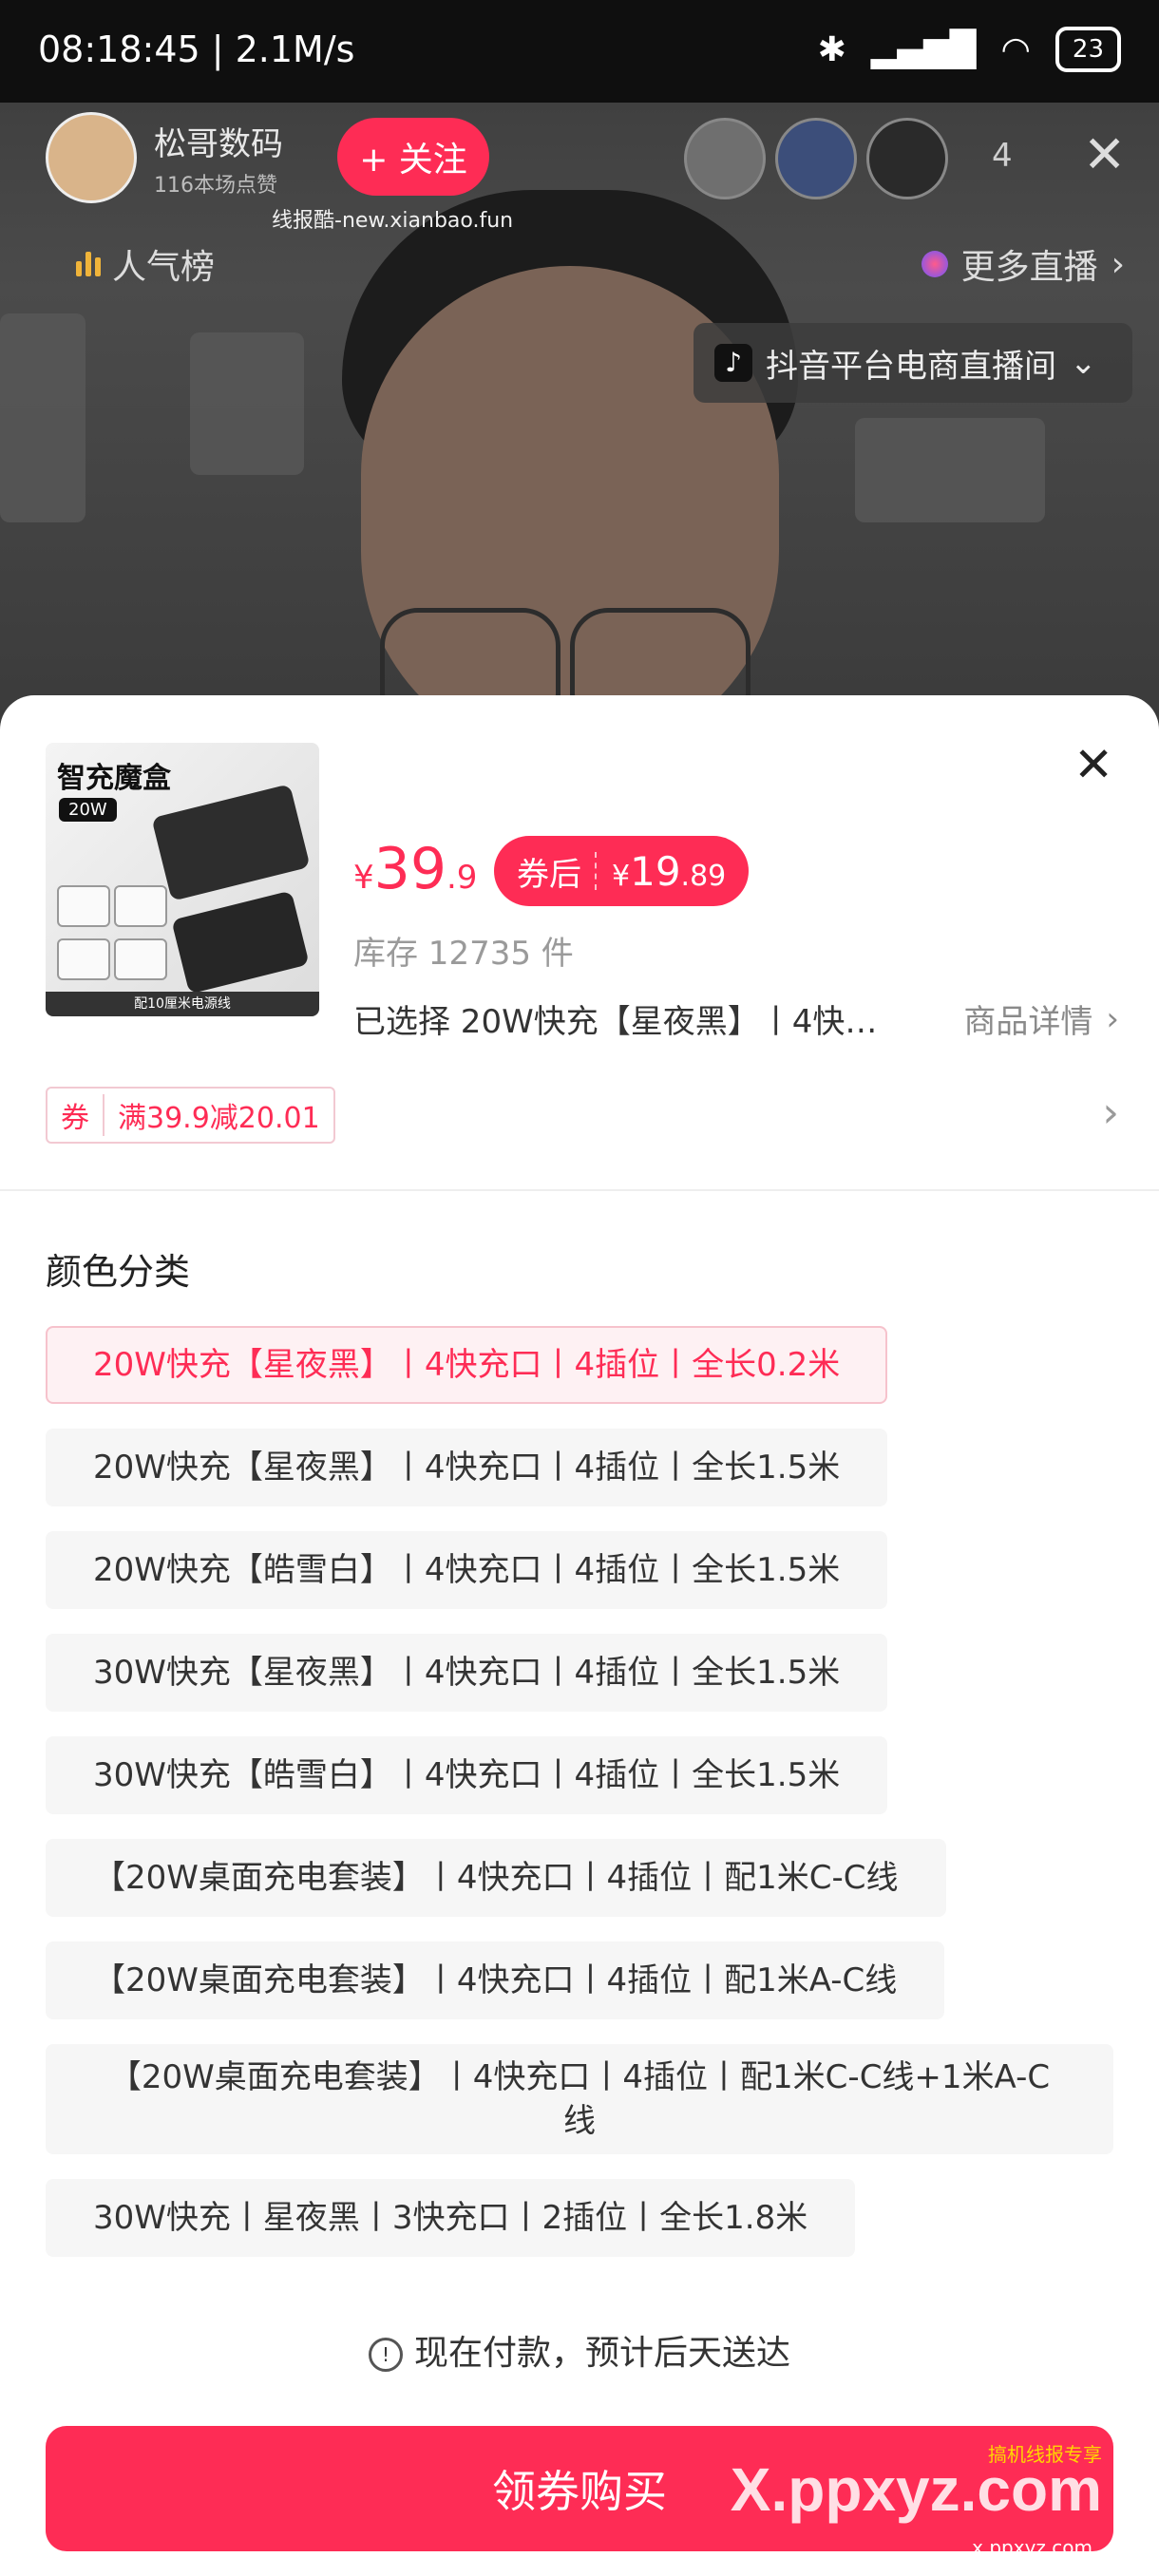  What do you see at coordinates (549, 874) in the screenshot?
I see `coupon-price-label: 券后` at bounding box center [549, 874].